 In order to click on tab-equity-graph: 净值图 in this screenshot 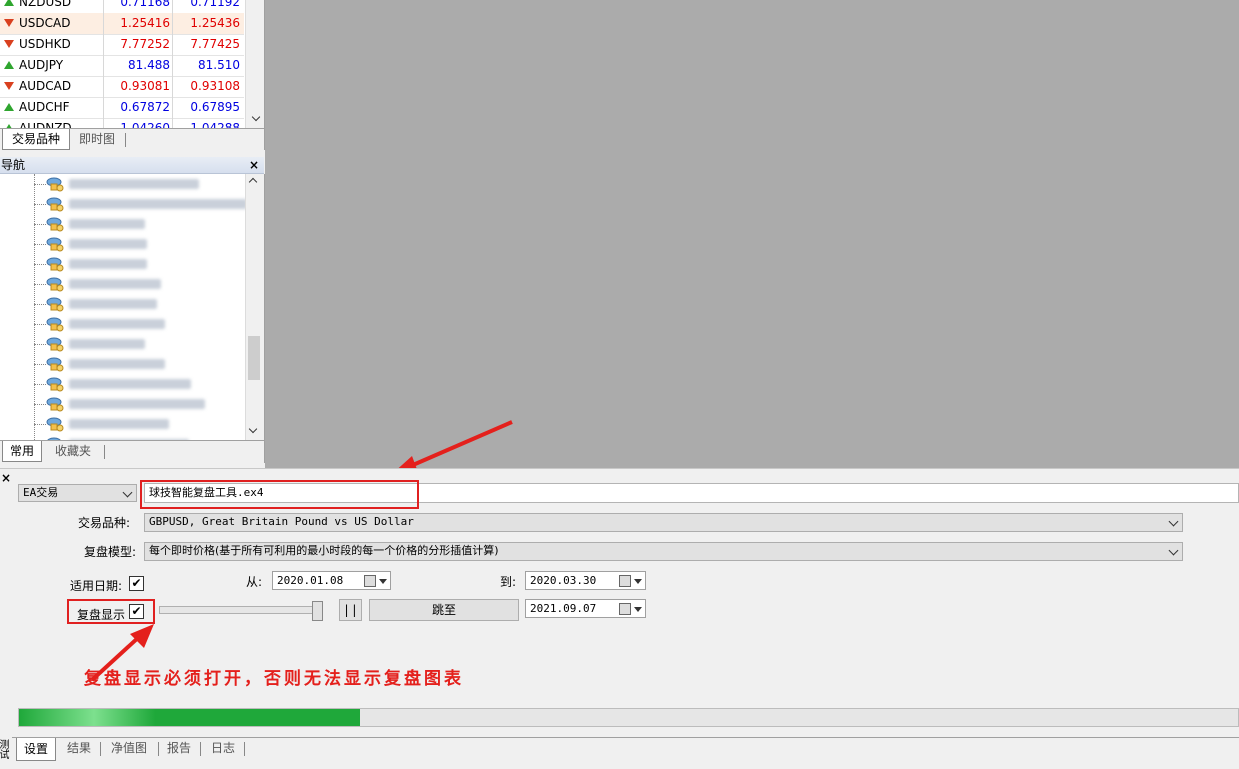, I will do `click(129, 749)`.